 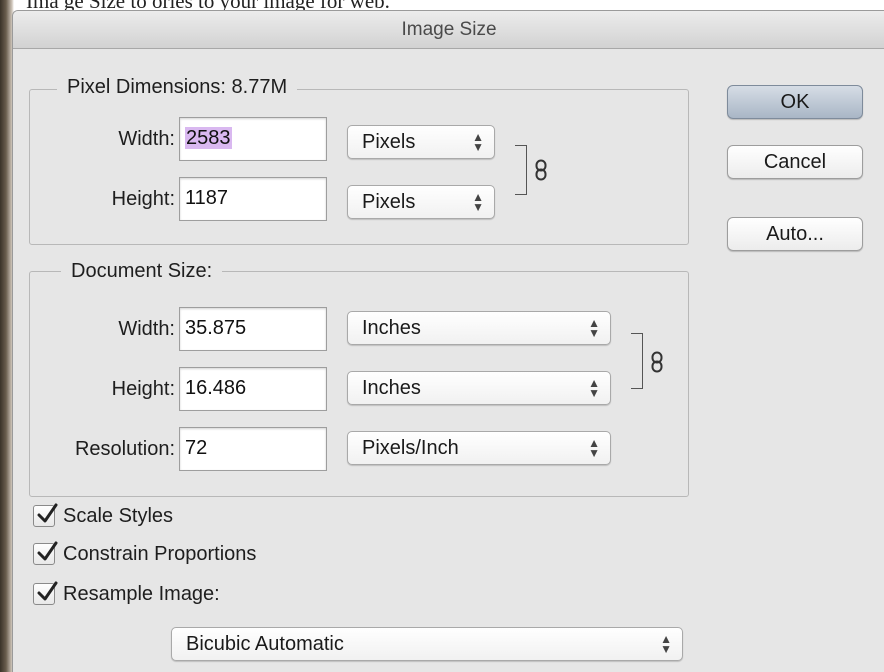 I want to click on pixel-width-label: Width:, so click(x=146, y=139).